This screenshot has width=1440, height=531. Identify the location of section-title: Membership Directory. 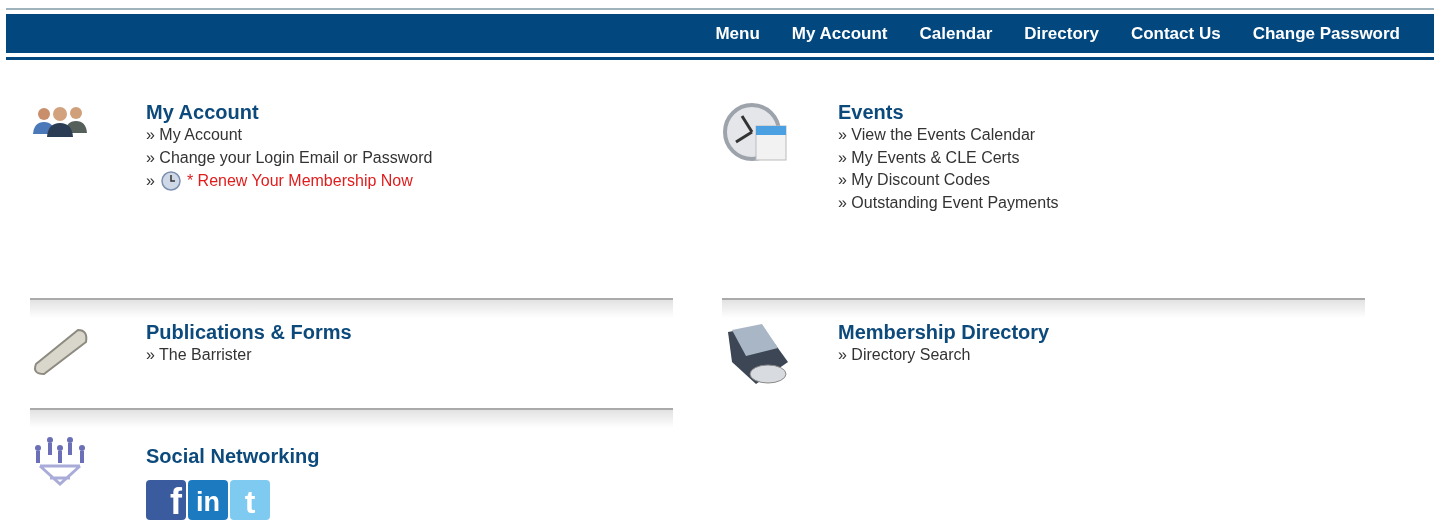
(944, 332).